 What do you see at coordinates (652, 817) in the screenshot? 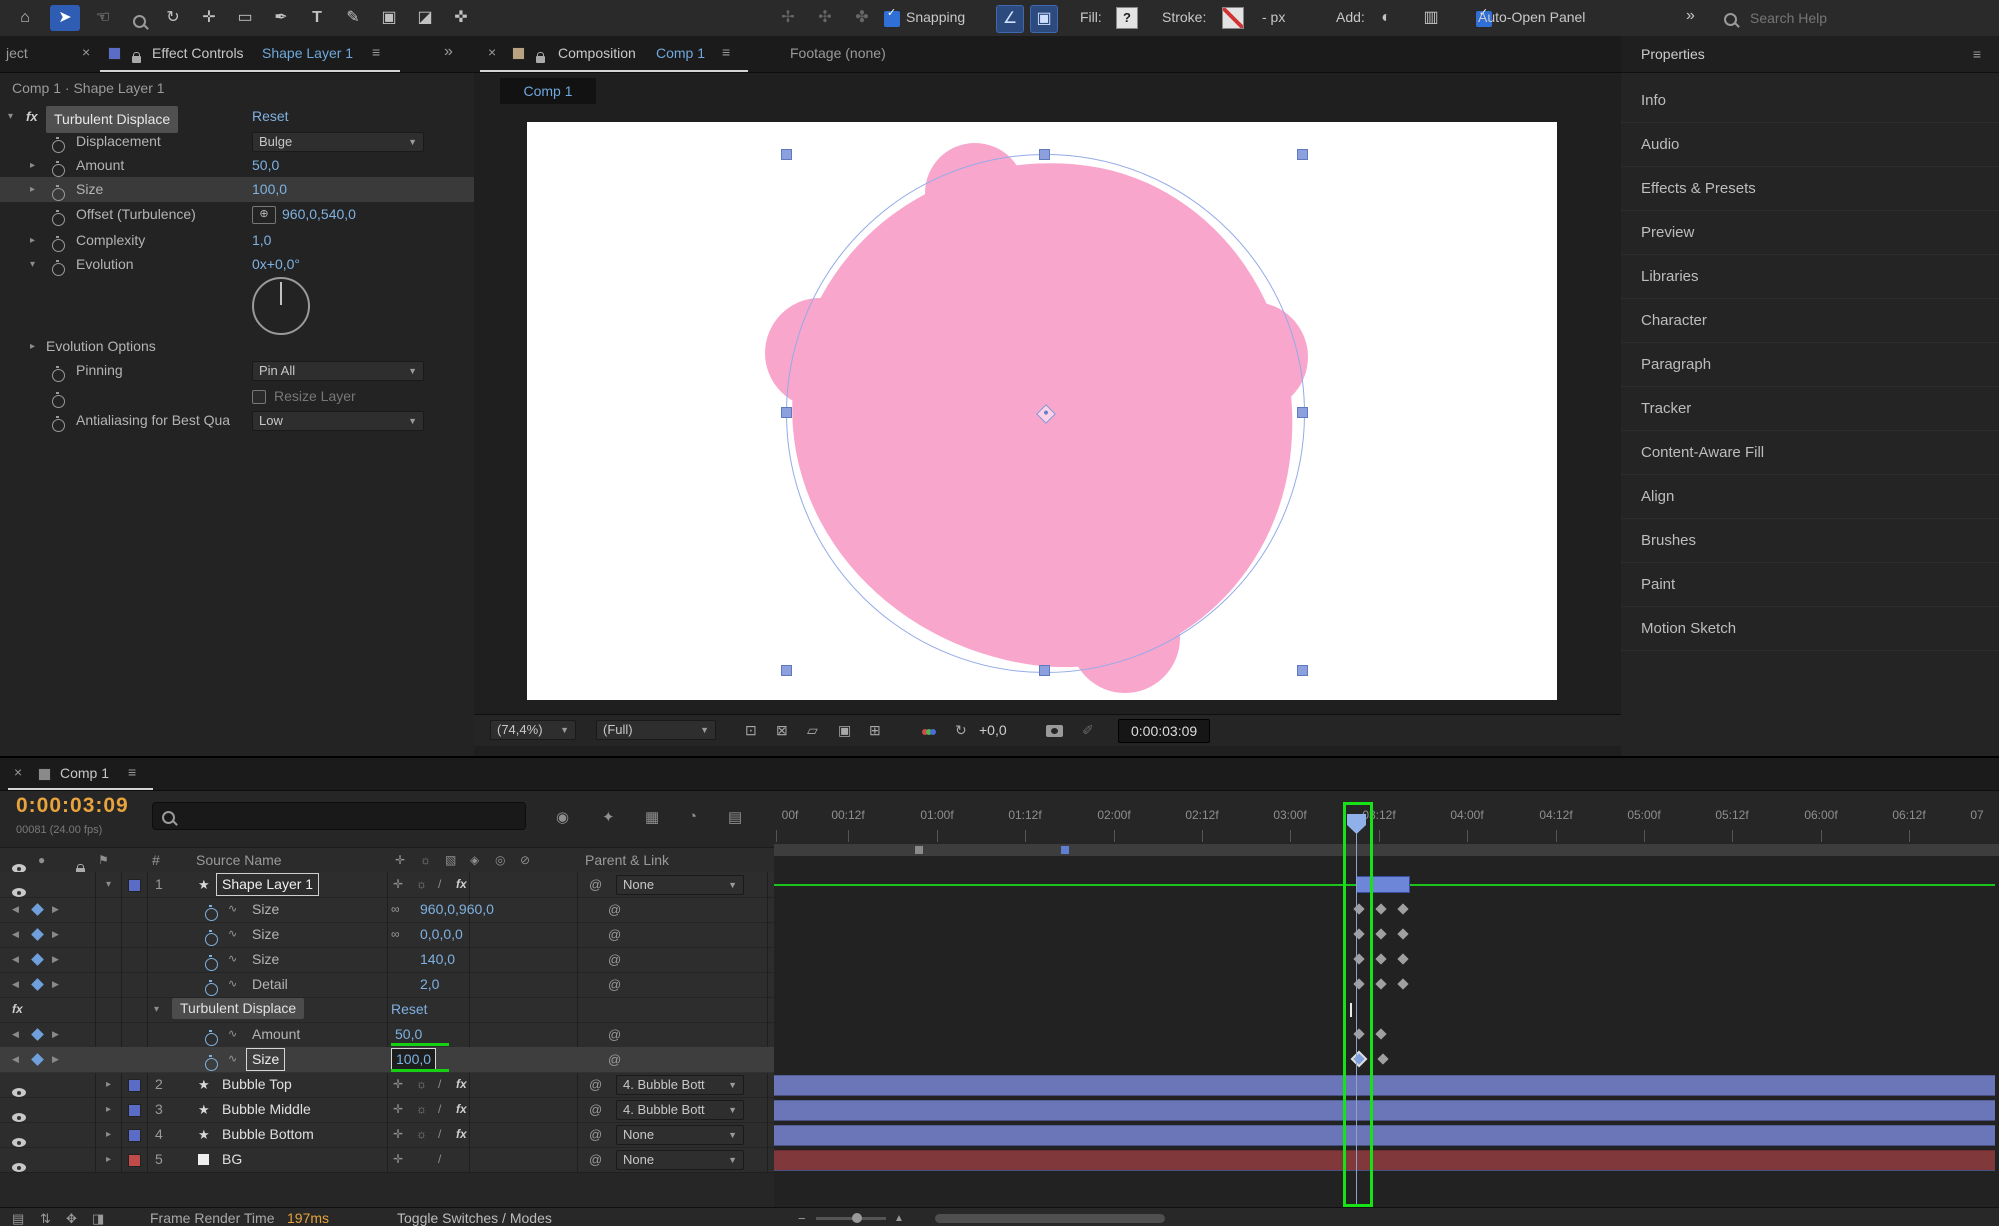
I see `frame-blending-icon: ▦` at bounding box center [652, 817].